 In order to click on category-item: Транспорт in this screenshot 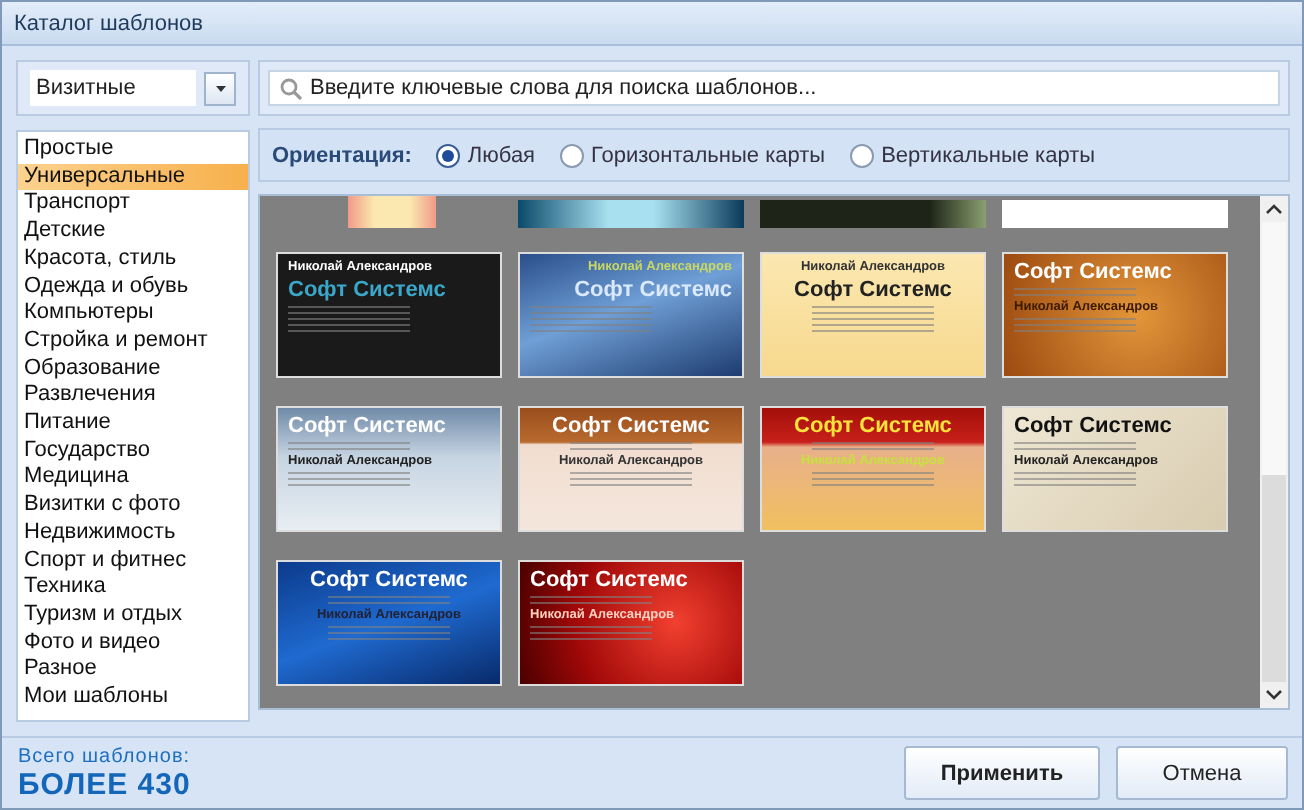, I will do `click(133, 204)`.